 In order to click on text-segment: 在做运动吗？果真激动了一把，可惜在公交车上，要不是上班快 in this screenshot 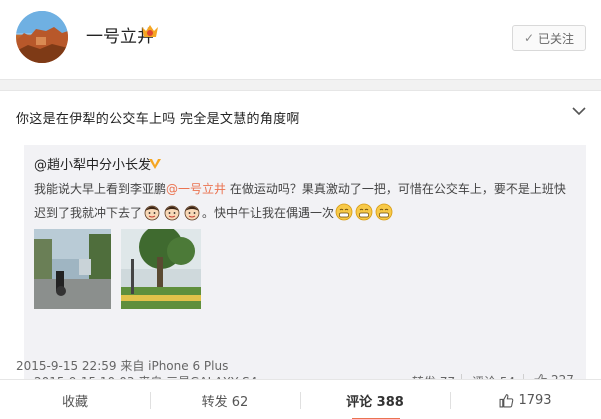, I will do `click(396, 189)`.